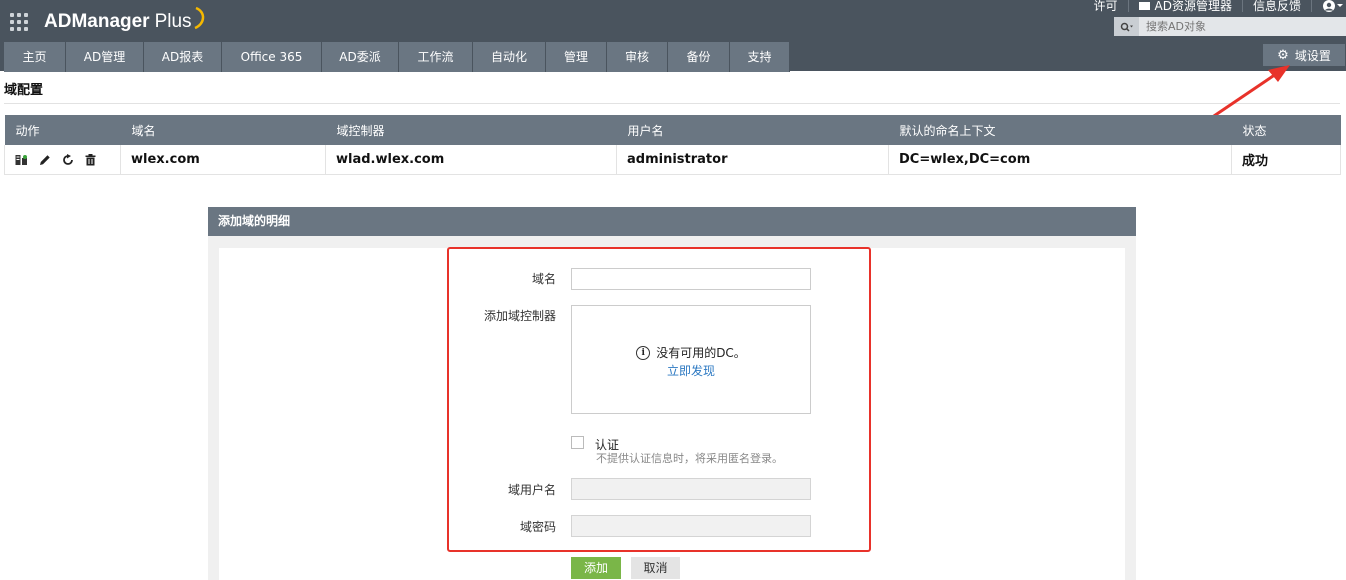 The width and height of the screenshot is (1346, 580). Describe the element at coordinates (223, 160) in the screenshot. I see `cell-domain: wlex.com` at that location.